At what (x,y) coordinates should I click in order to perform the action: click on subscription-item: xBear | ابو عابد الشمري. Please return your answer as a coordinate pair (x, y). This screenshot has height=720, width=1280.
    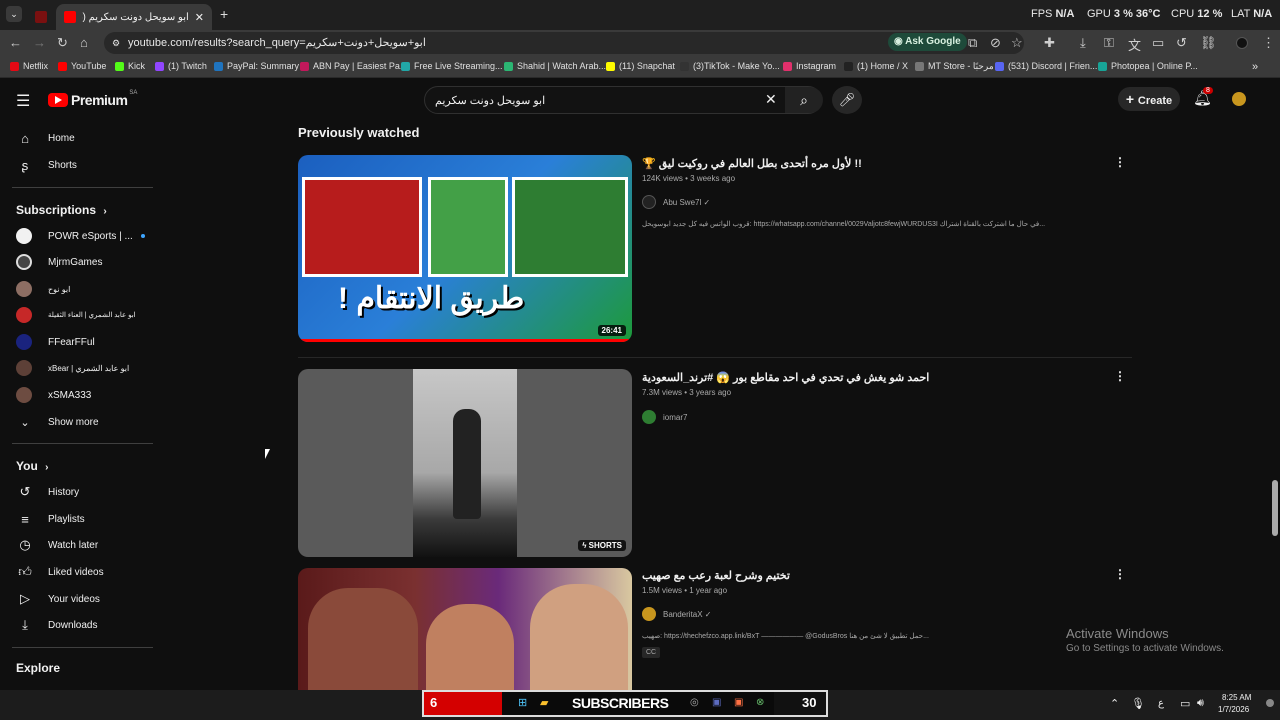
    Looking at the image, I should click on (72, 368).